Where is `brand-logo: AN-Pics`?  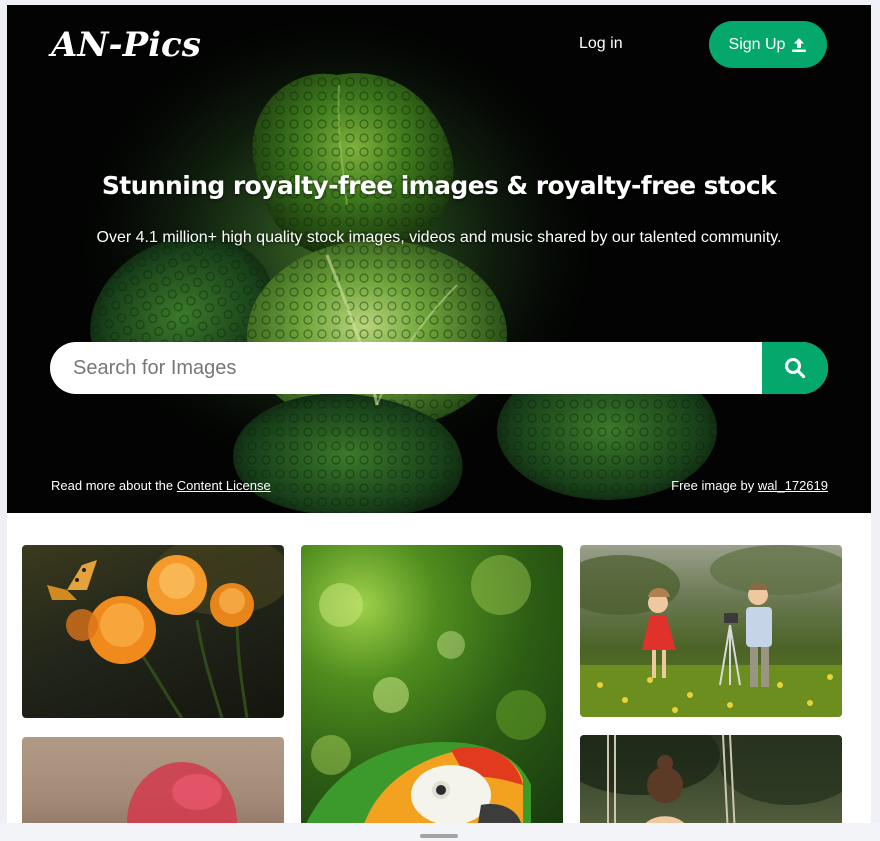 brand-logo: AN-Pics is located at coordinates (126, 45).